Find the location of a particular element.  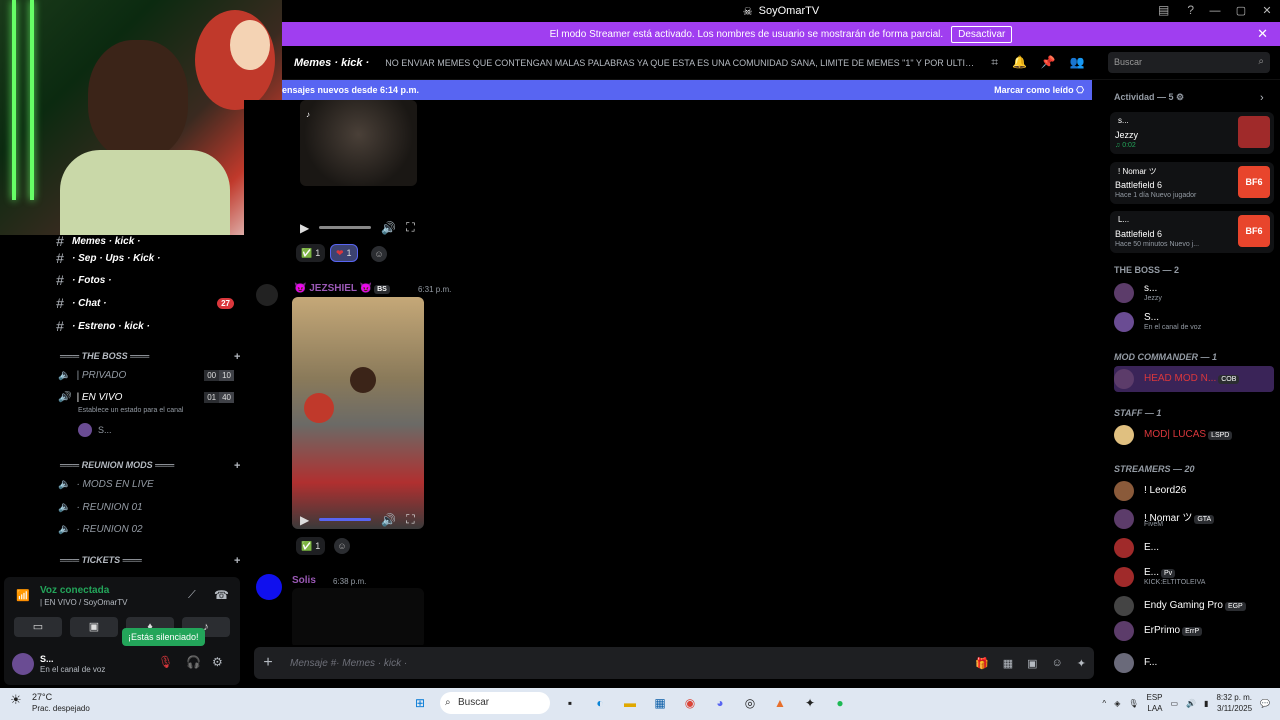

taskbar-search: ⌕ Buscar is located at coordinates (495, 703).